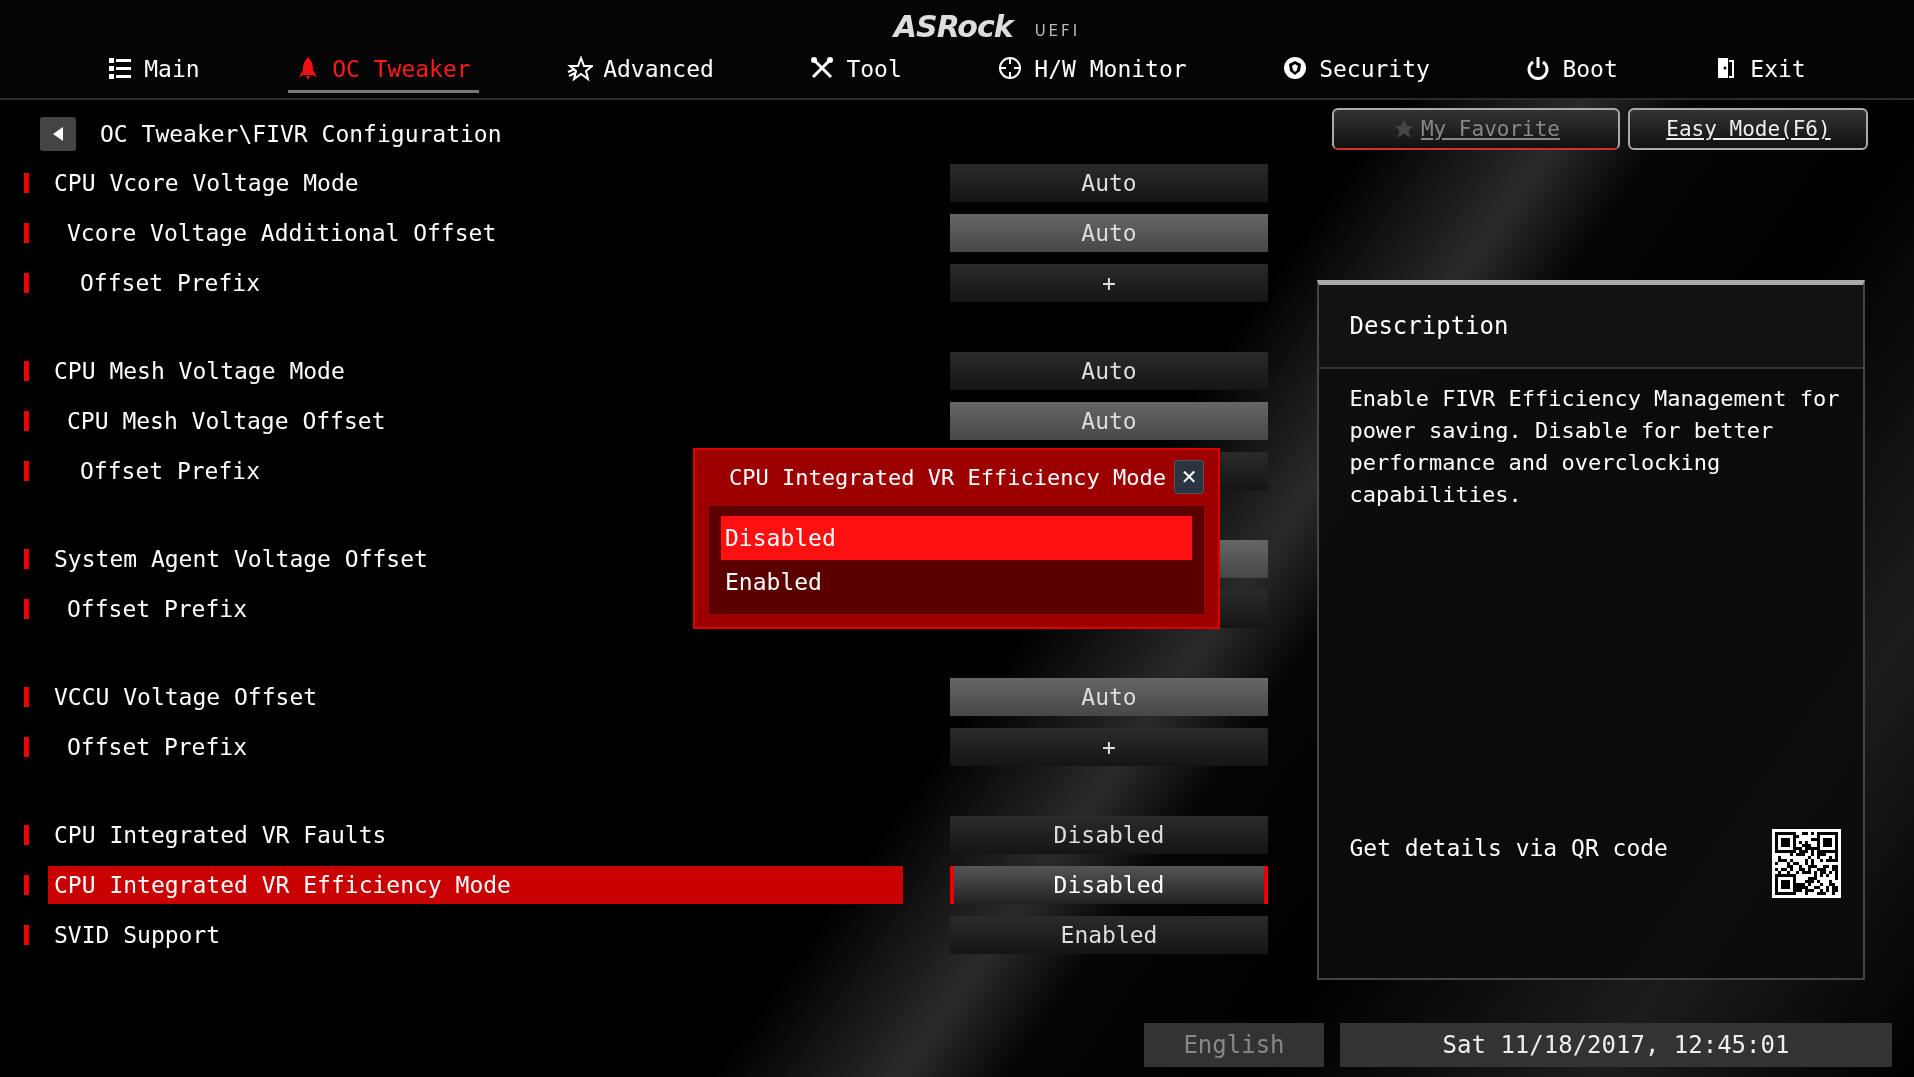 Image resolution: width=1914 pixels, height=1077 pixels. What do you see at coordinates (475, 885) in the screenshot?
I see `setting-label: CPU Integrated VR Efficiency Mode` at bounding box center [475, 885].